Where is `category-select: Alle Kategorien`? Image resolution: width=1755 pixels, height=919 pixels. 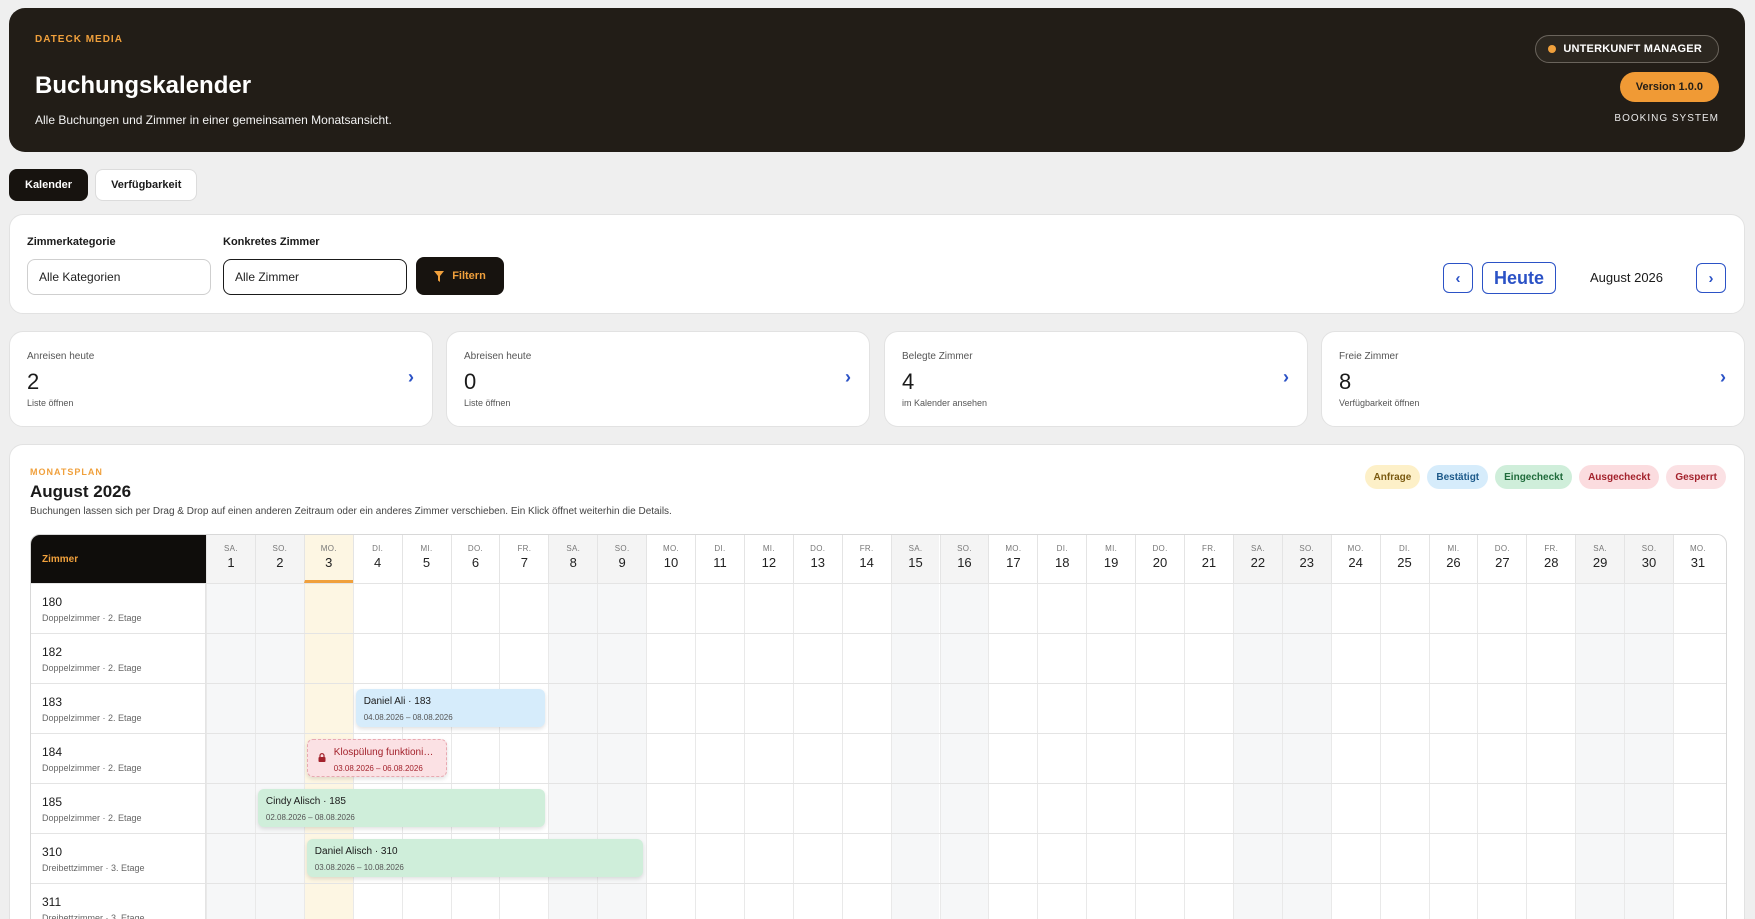
category-select: Alle Kategorien is located at coordinates (119, 277).